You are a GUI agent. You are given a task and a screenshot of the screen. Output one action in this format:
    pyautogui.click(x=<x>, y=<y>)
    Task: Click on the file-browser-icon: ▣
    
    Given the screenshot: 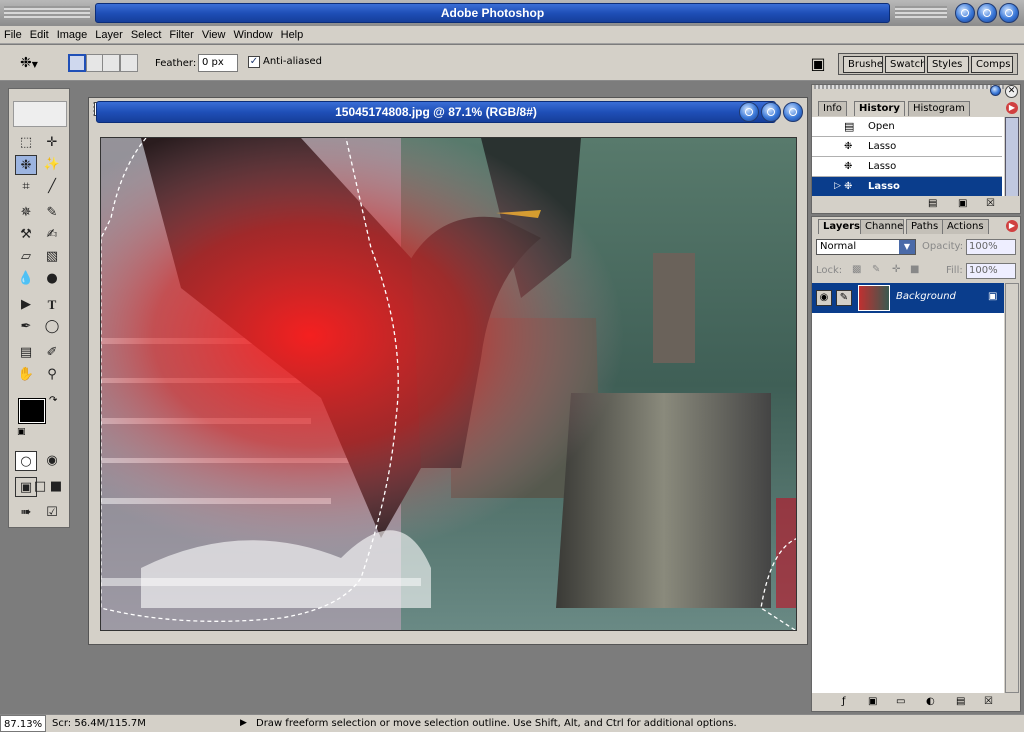 What is the action you would take?
    pyautogui.click(x=818, y=64)
    